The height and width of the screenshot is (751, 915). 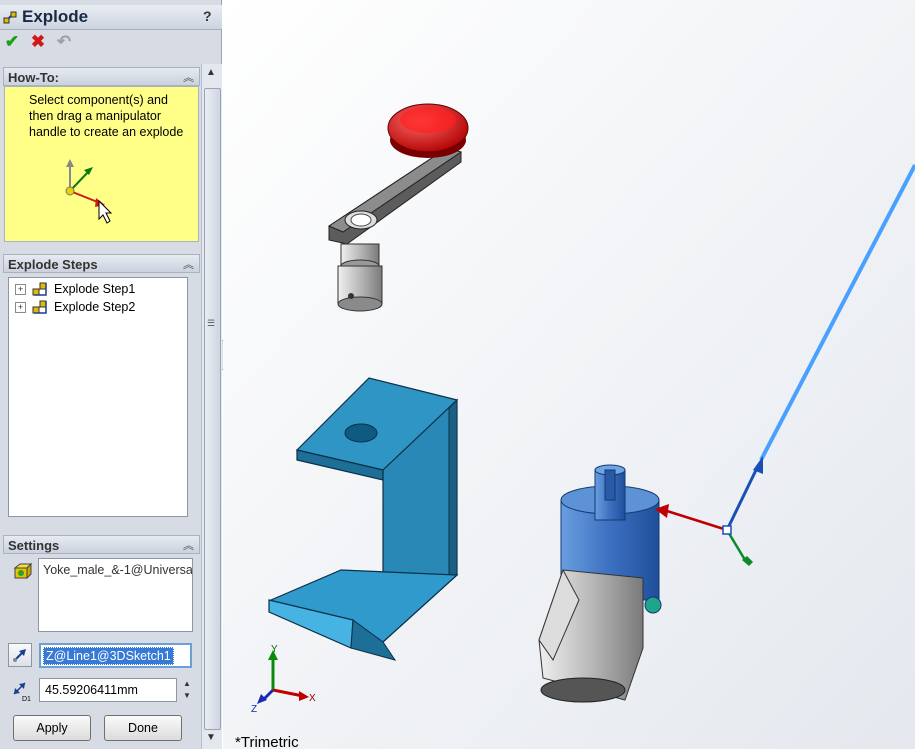 I want to click on panel-title: Explode, so click(x=55, y=16).